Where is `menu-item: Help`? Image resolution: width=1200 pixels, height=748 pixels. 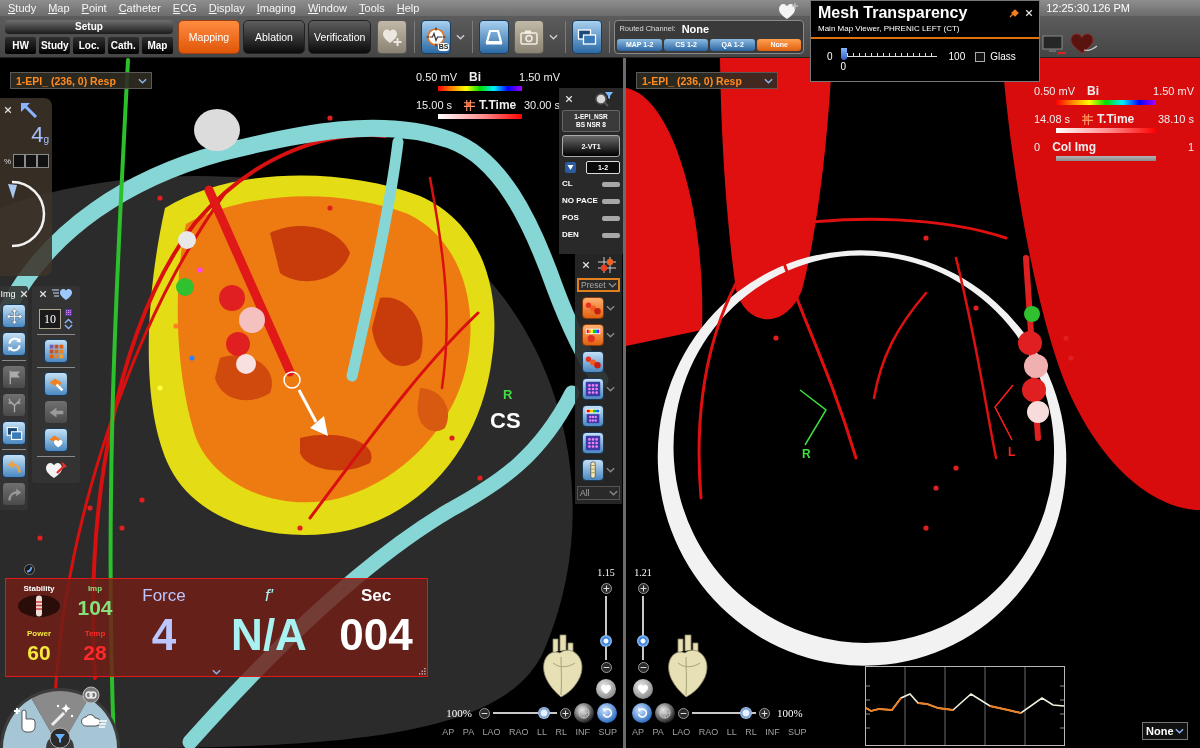
menu-item: Help is located at coordinates (408, 8).